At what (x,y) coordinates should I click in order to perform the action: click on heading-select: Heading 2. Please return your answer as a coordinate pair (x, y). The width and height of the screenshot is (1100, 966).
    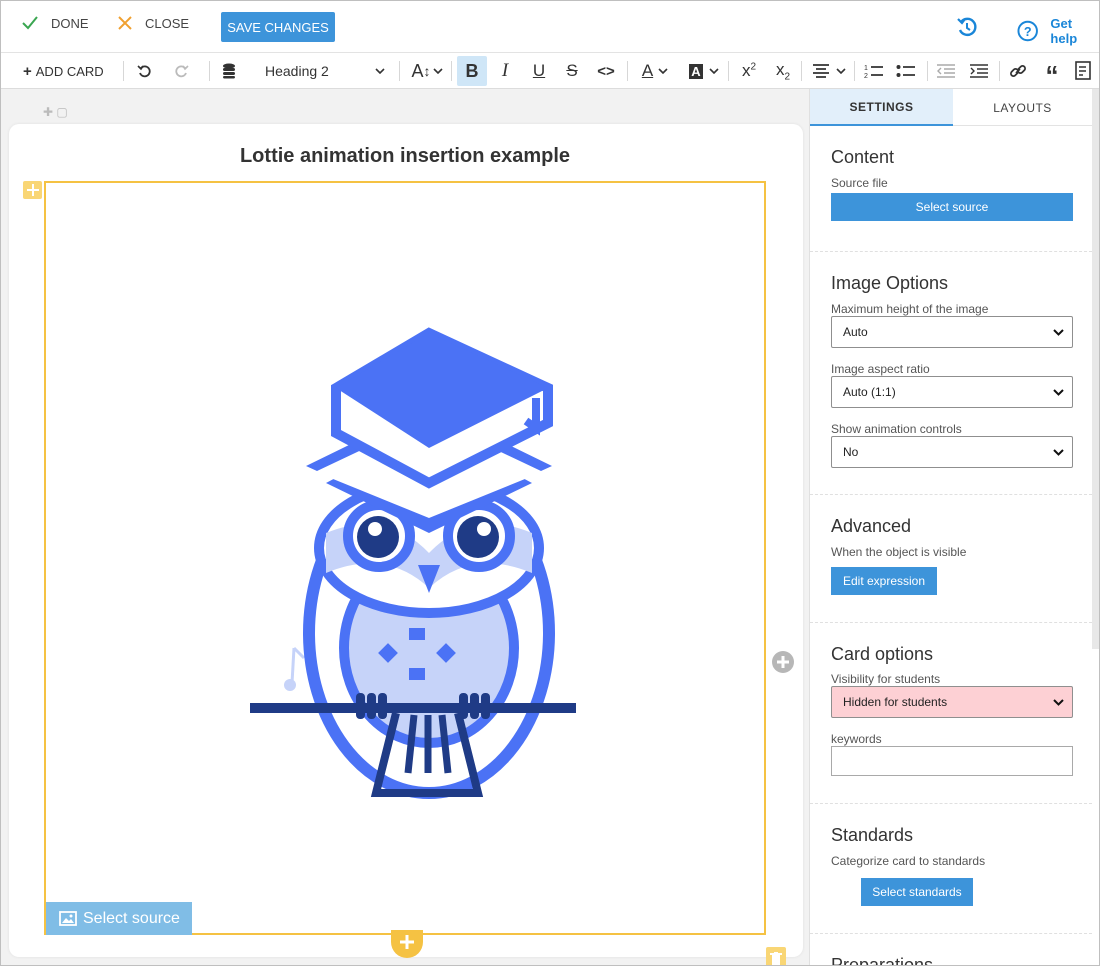
    Looking at the image, I should click on (324, 71).